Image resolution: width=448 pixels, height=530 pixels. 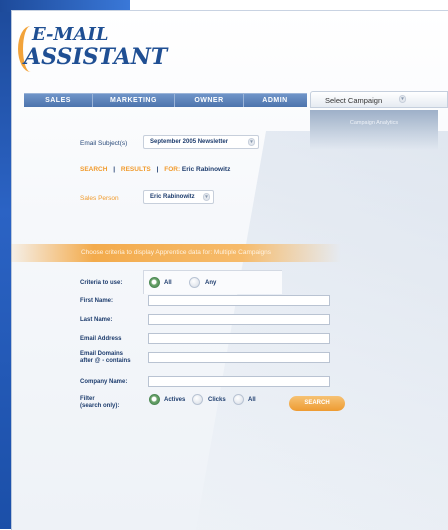 What do you see at coordinates (197, 399) in the screenshot?
I see `filter-clicks-radio` at bounding box center [197, 399].